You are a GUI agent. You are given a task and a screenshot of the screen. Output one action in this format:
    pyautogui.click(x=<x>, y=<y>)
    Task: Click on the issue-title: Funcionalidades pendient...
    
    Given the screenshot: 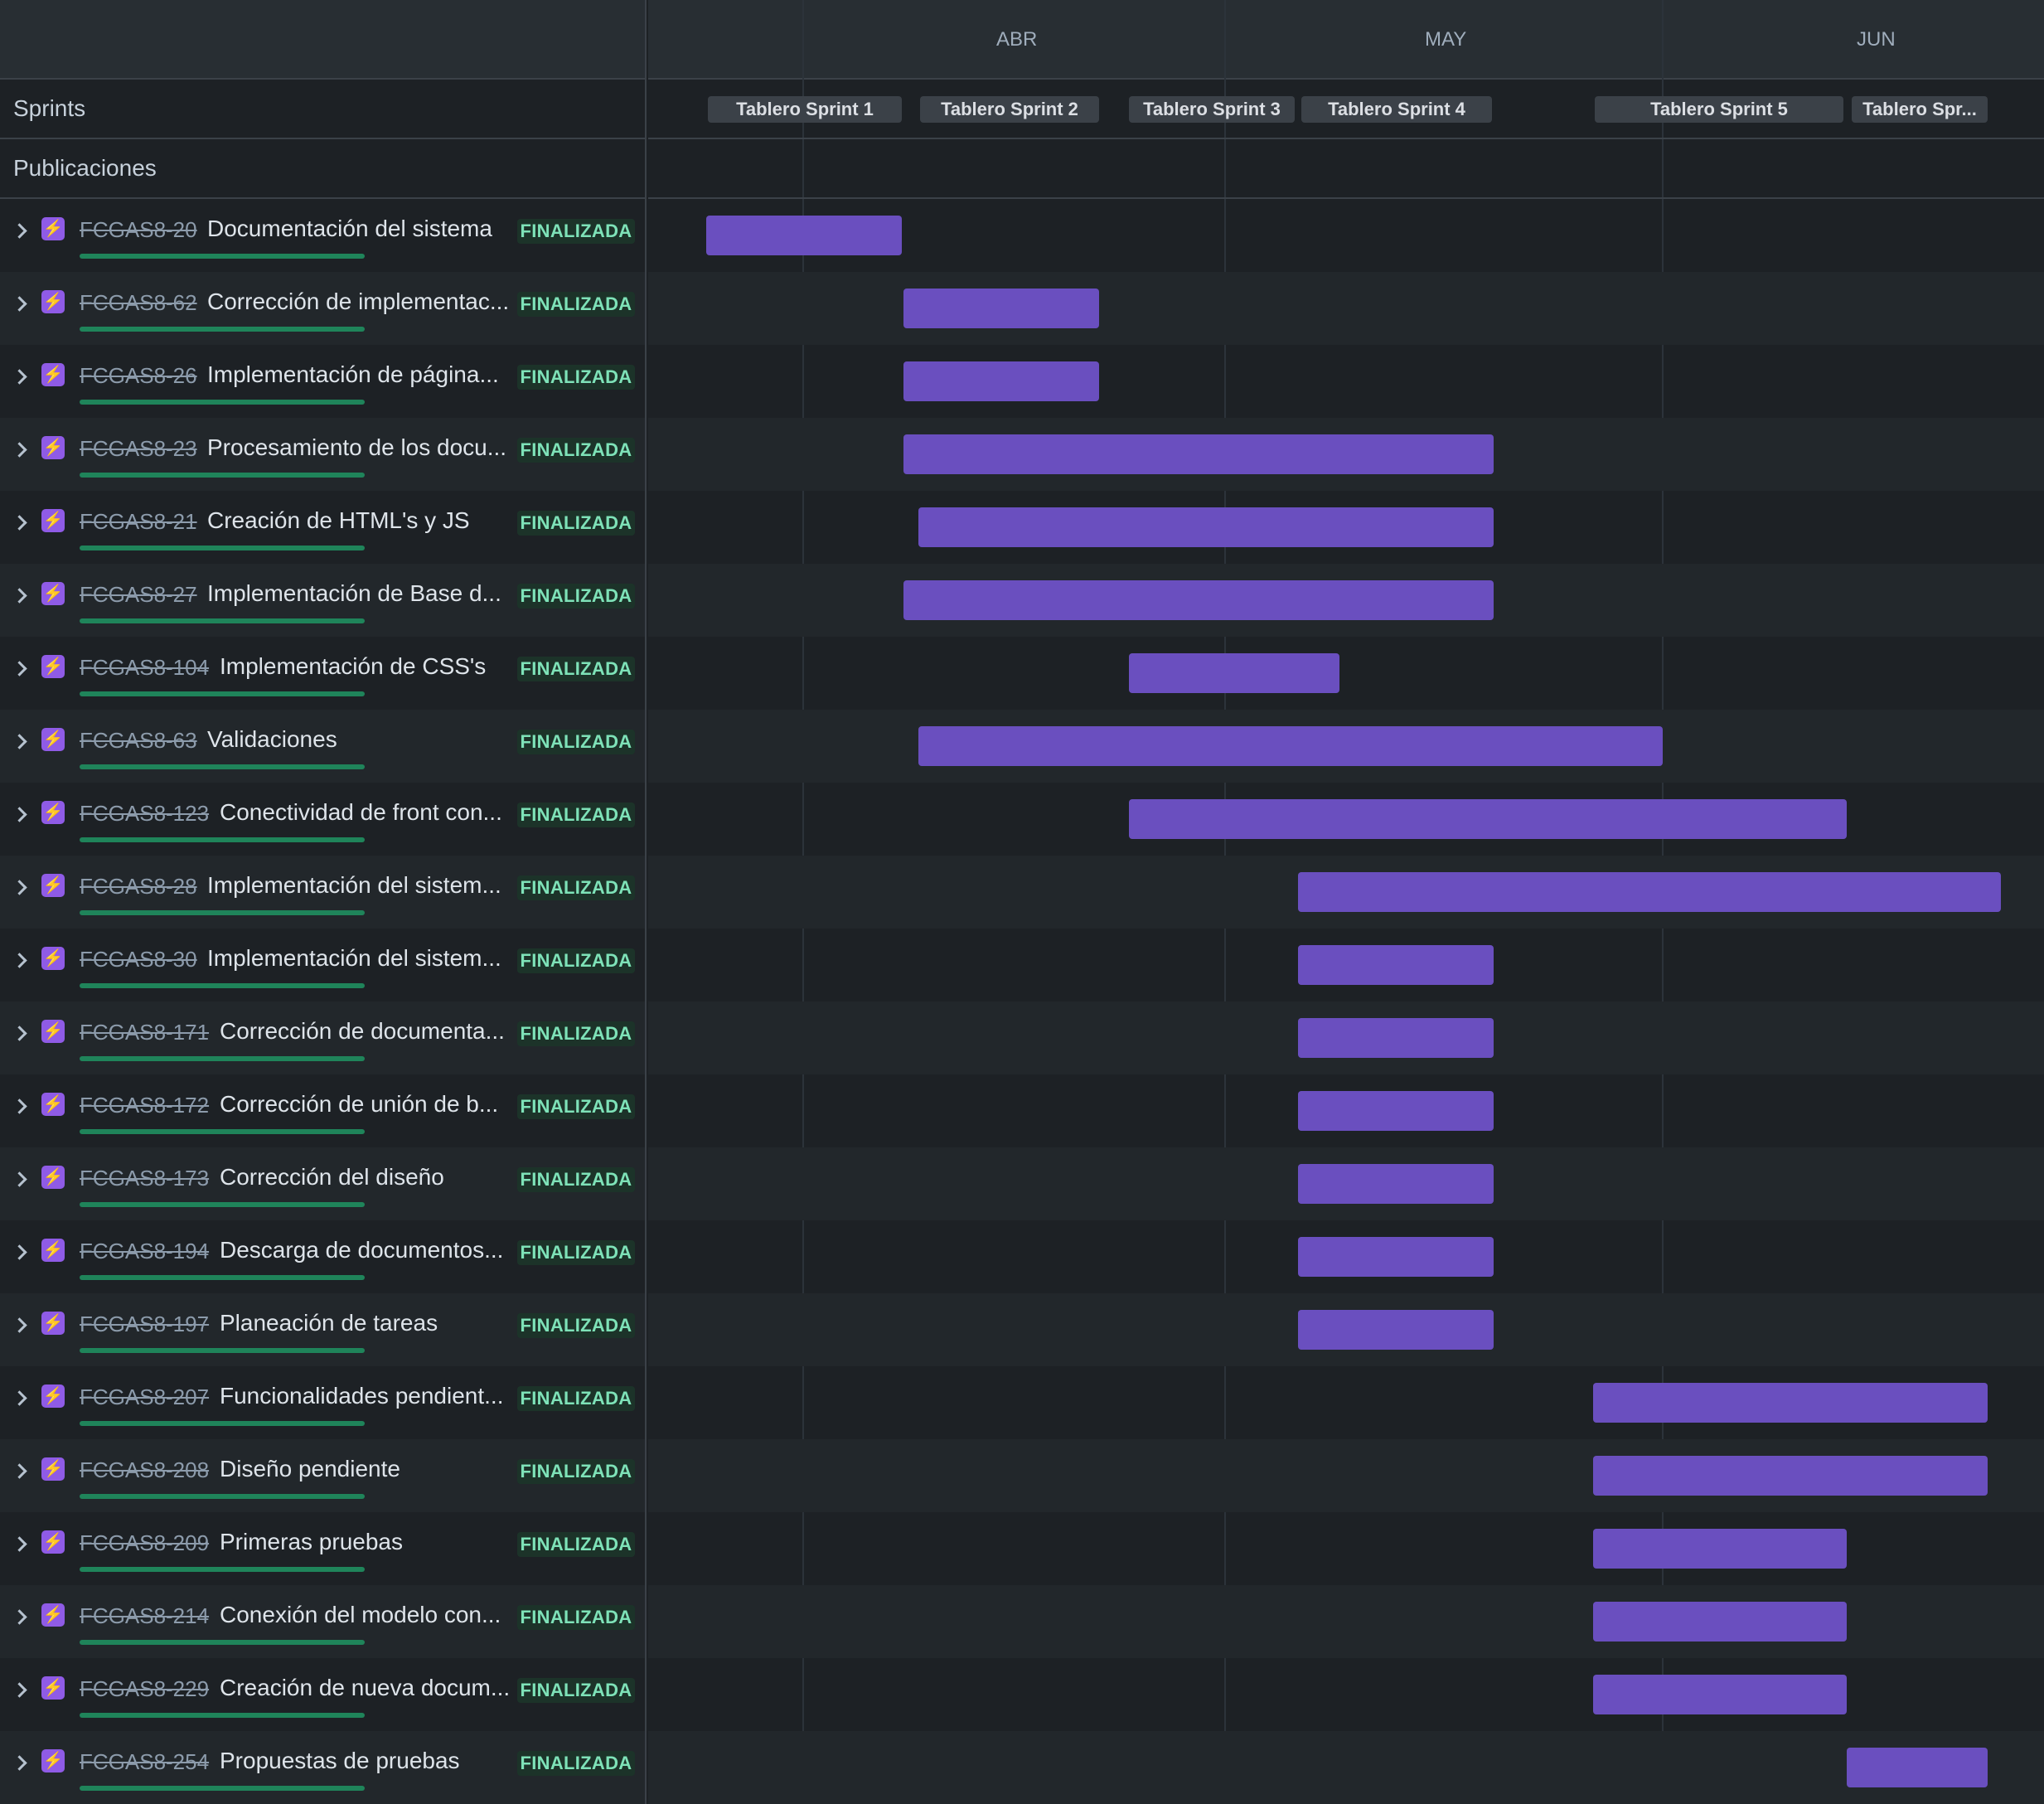 What is the action you would take?
    pyautogui.click(x=361, y=1396)
    